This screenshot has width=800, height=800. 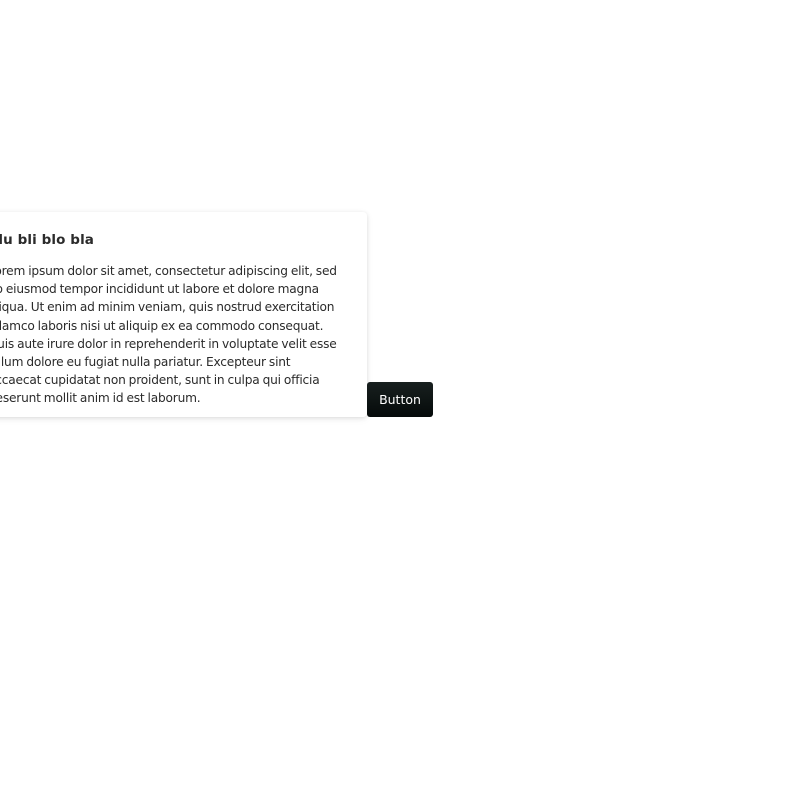 I want to click on popover-trigger-button: Button, so click(x=400, y=399).